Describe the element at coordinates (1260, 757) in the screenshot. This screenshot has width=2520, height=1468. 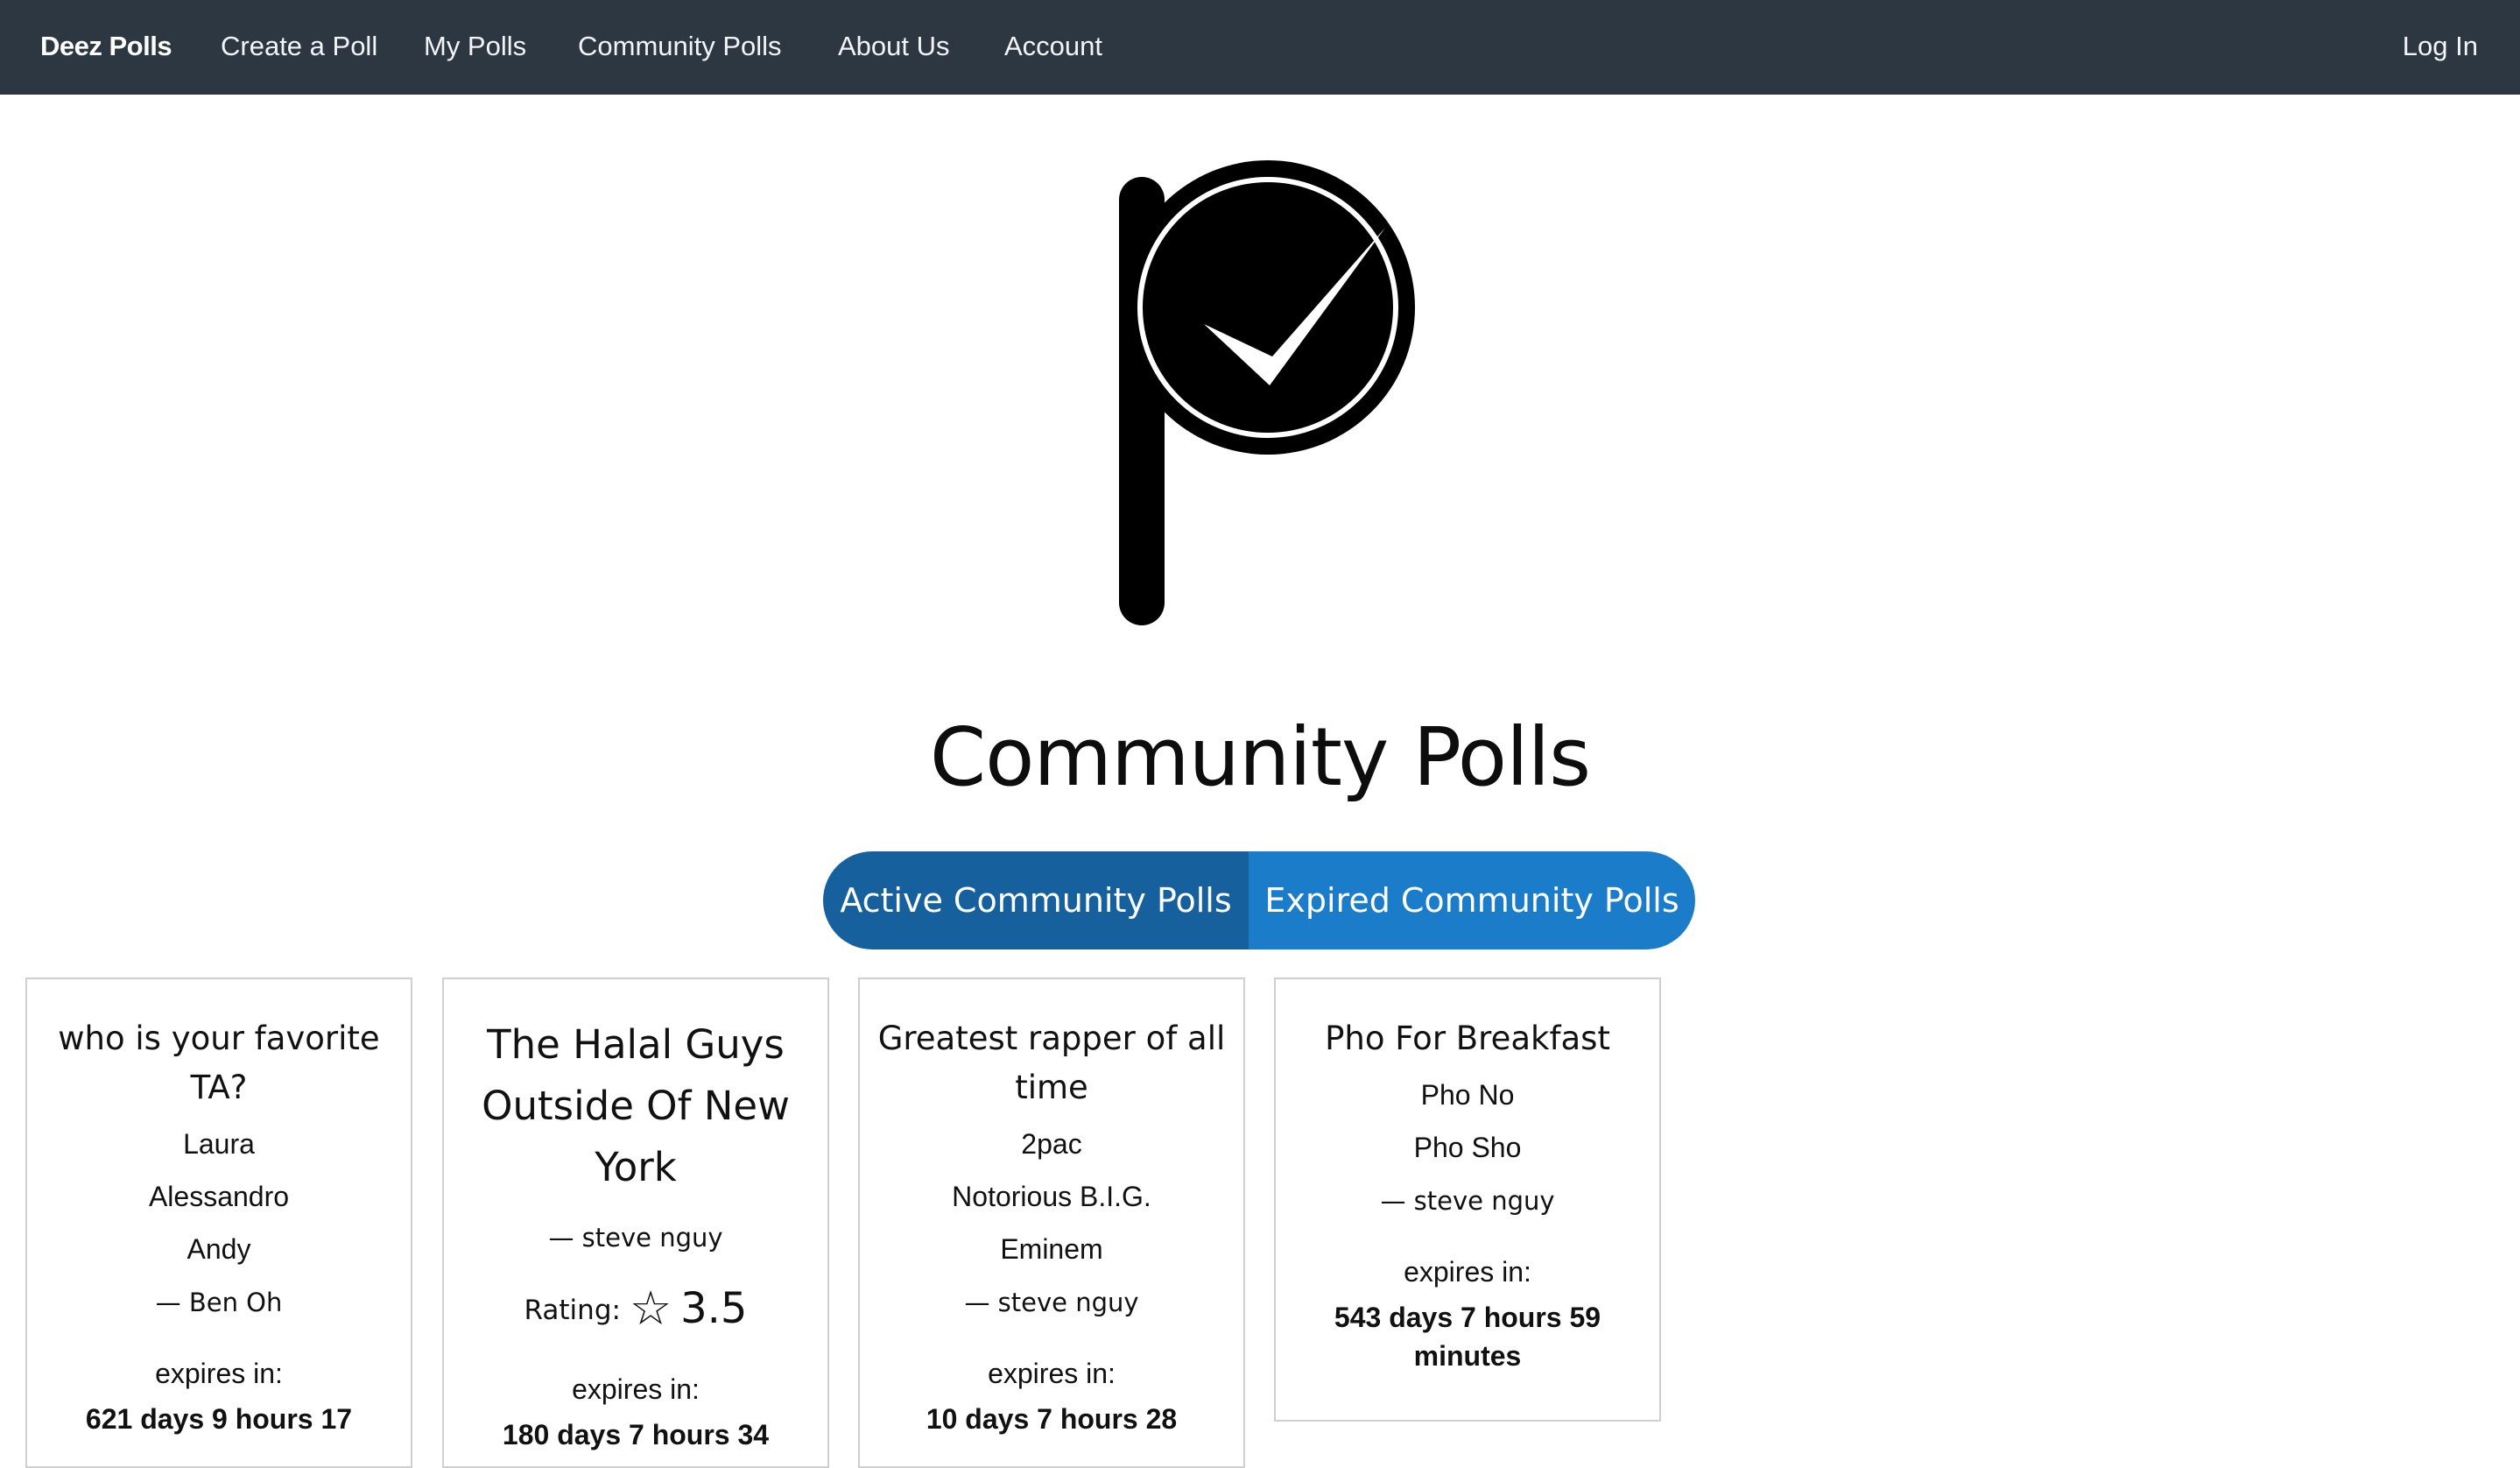
I see `page-title: Community Polls` at that location.